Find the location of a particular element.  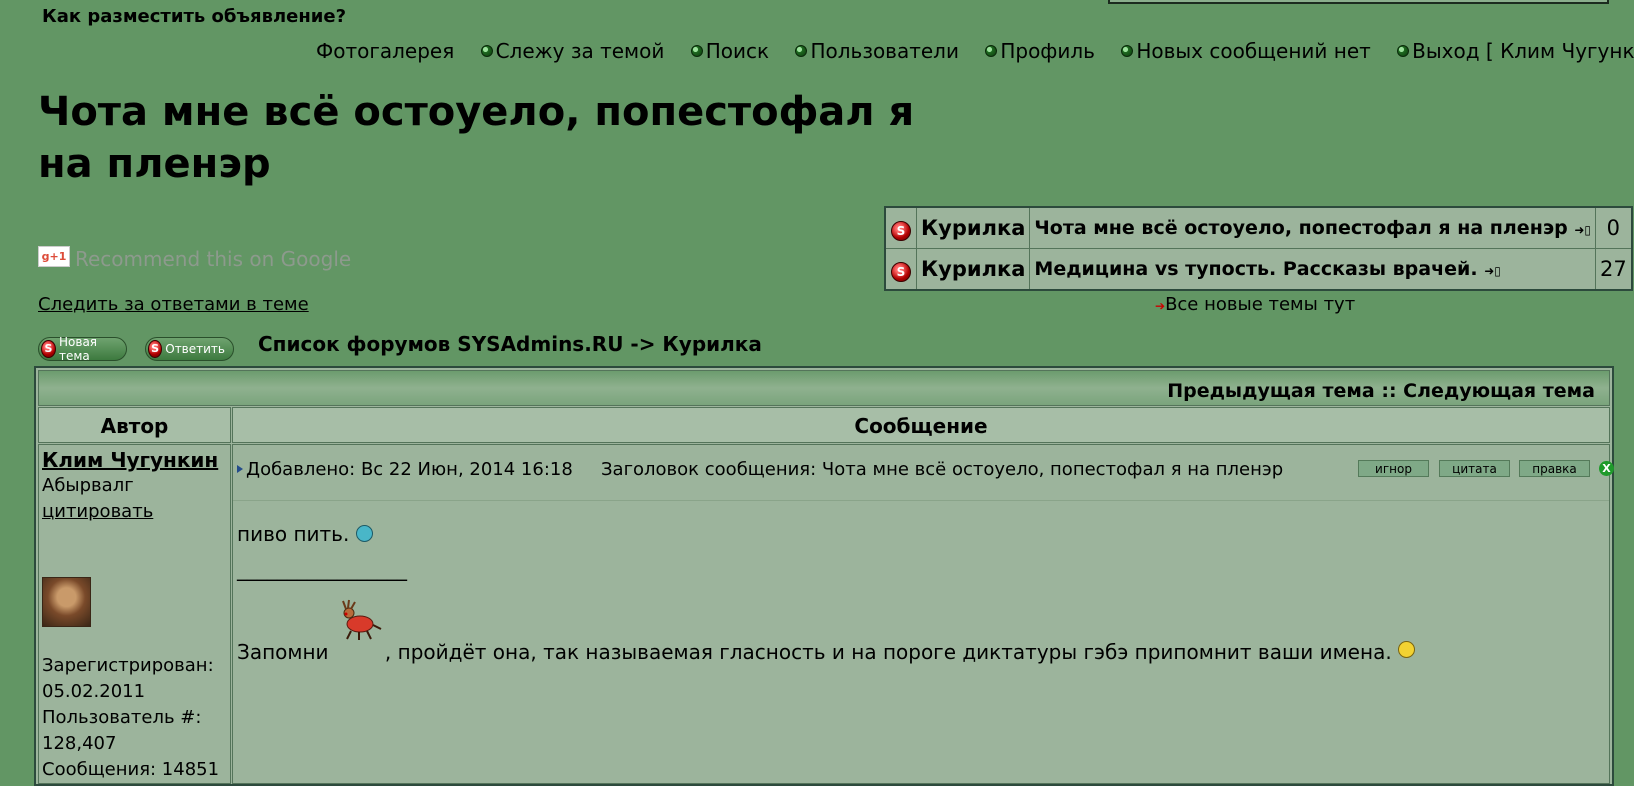

new-topic-count: 0 is located at coordinates (1613, 227).